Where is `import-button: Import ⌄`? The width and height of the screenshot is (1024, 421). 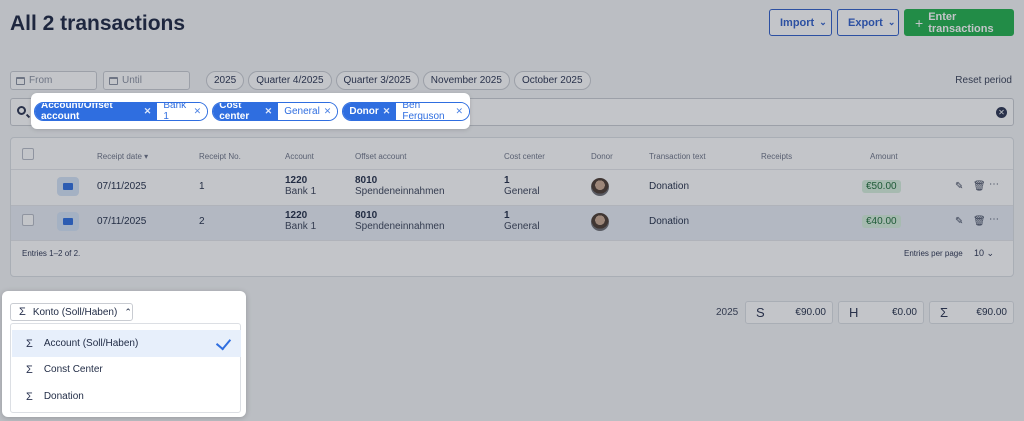 import-button: Import ⌄ is located at coordinates (800, 22).